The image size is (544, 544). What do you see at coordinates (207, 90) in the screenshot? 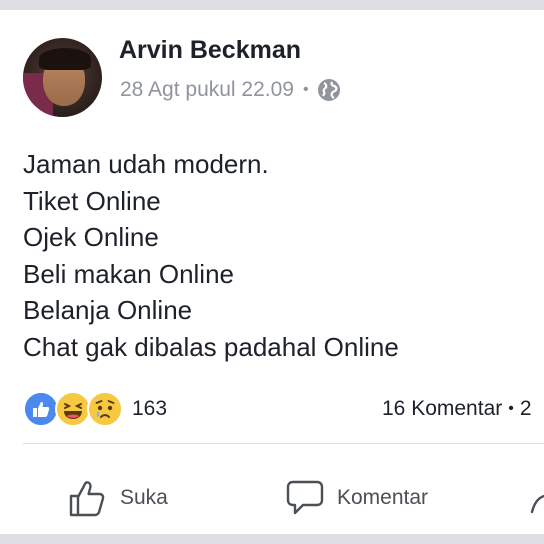
I see `post-timestamp: 28 Agt pukul 22.09` at bounding box center [207, 90].